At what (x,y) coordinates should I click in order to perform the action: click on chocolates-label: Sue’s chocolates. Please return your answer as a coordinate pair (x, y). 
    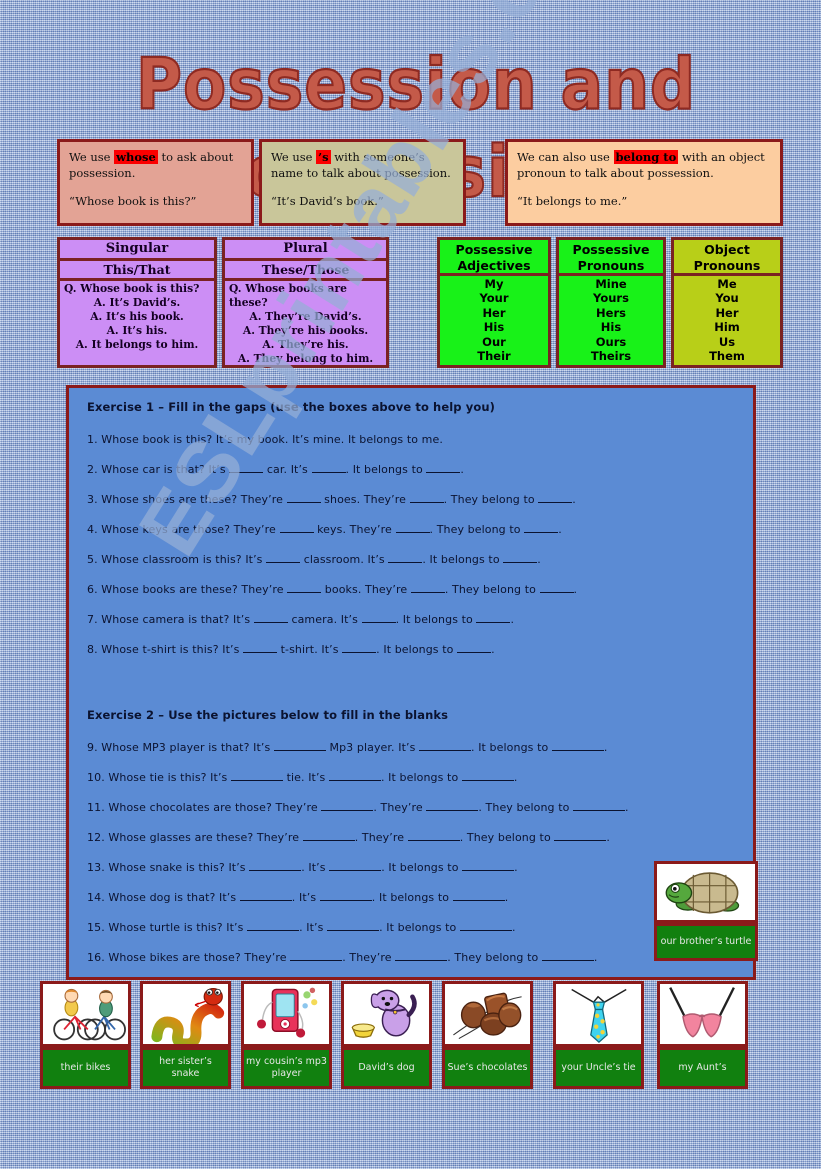
    Looking at the image, I should click on (487, 1068).